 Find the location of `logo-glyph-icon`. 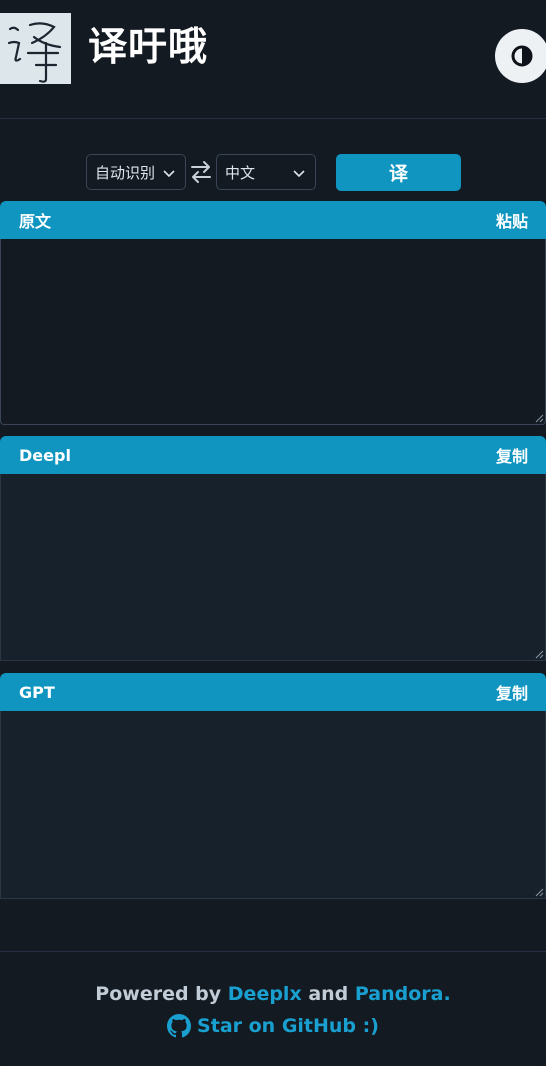

logo-glyph-icon is located at coordinates (34, 52).